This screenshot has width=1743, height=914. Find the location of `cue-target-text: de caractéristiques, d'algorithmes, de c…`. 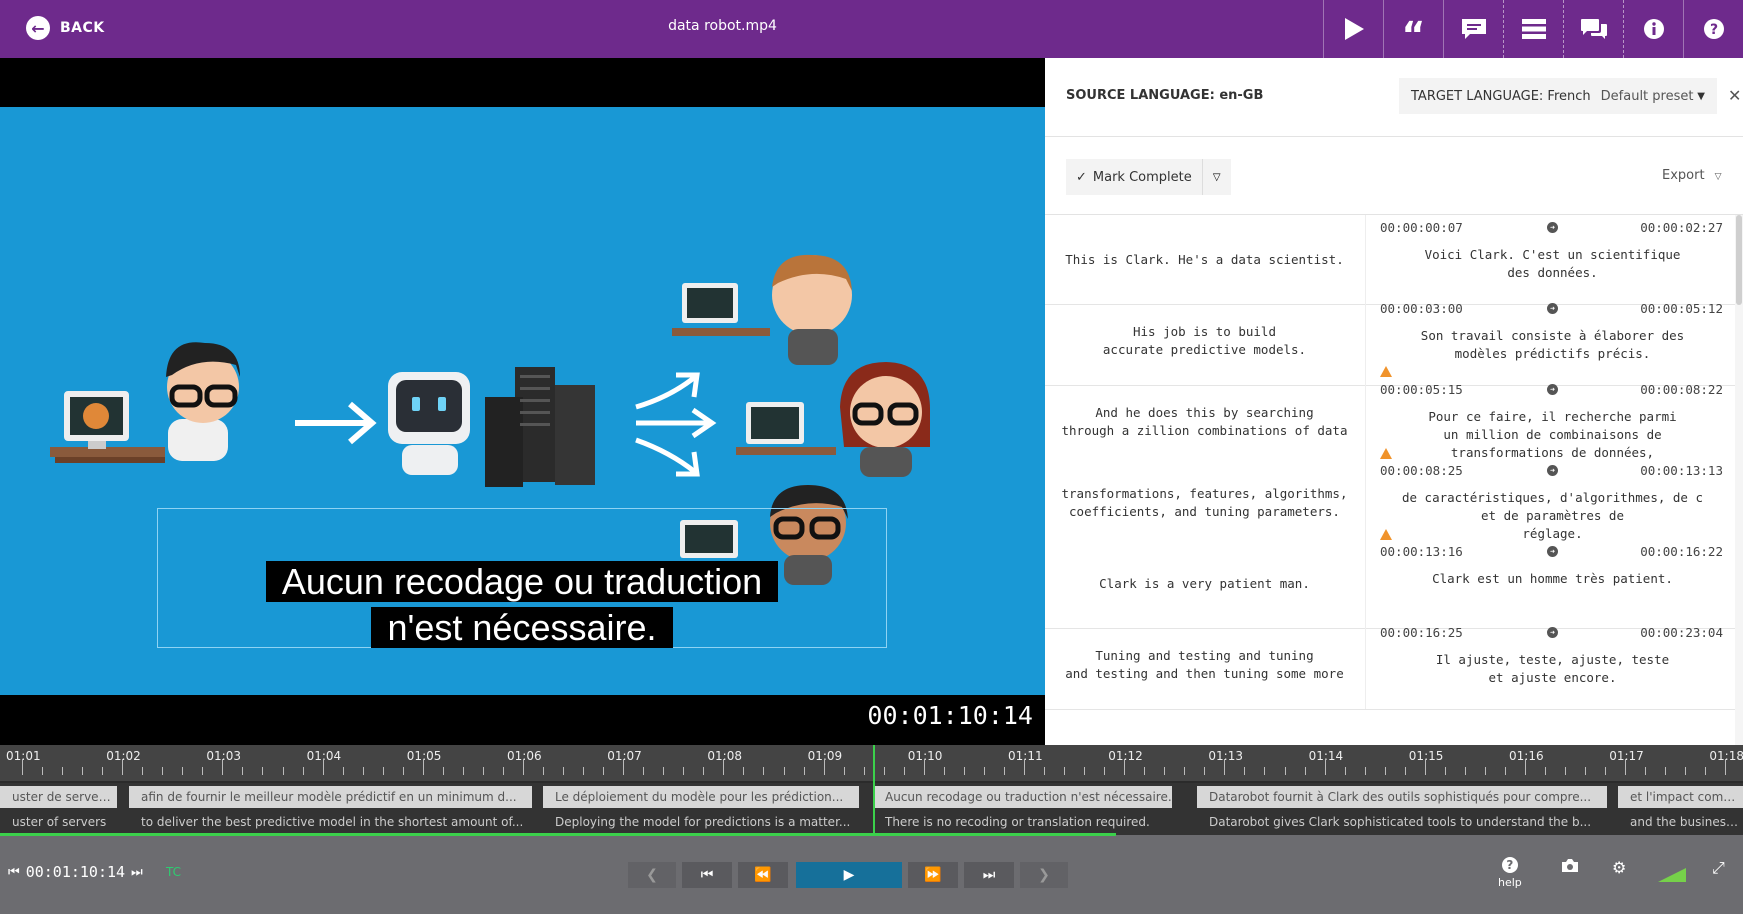

cue-target-text: de caractéristiques, d'algorithmes, de c… is located at coordinates (1552, 516).